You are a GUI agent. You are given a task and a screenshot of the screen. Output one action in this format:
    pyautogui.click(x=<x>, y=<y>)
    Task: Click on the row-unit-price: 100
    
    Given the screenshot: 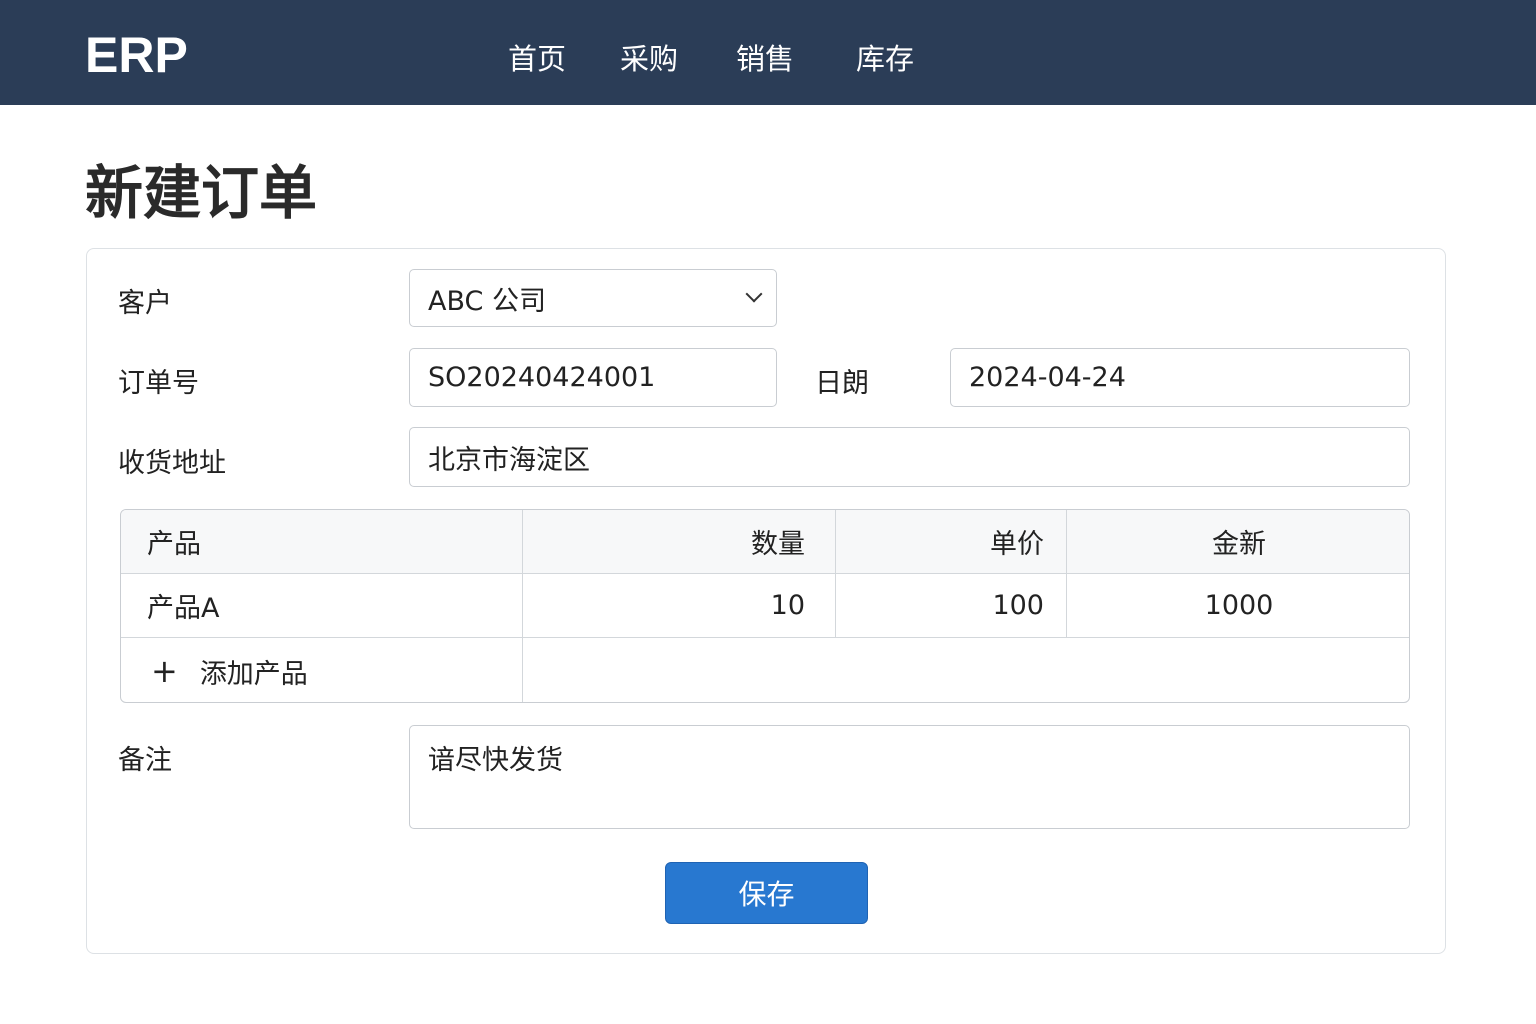 What is the action you would take?
    pyautogui.click(x=951, y=606)
    